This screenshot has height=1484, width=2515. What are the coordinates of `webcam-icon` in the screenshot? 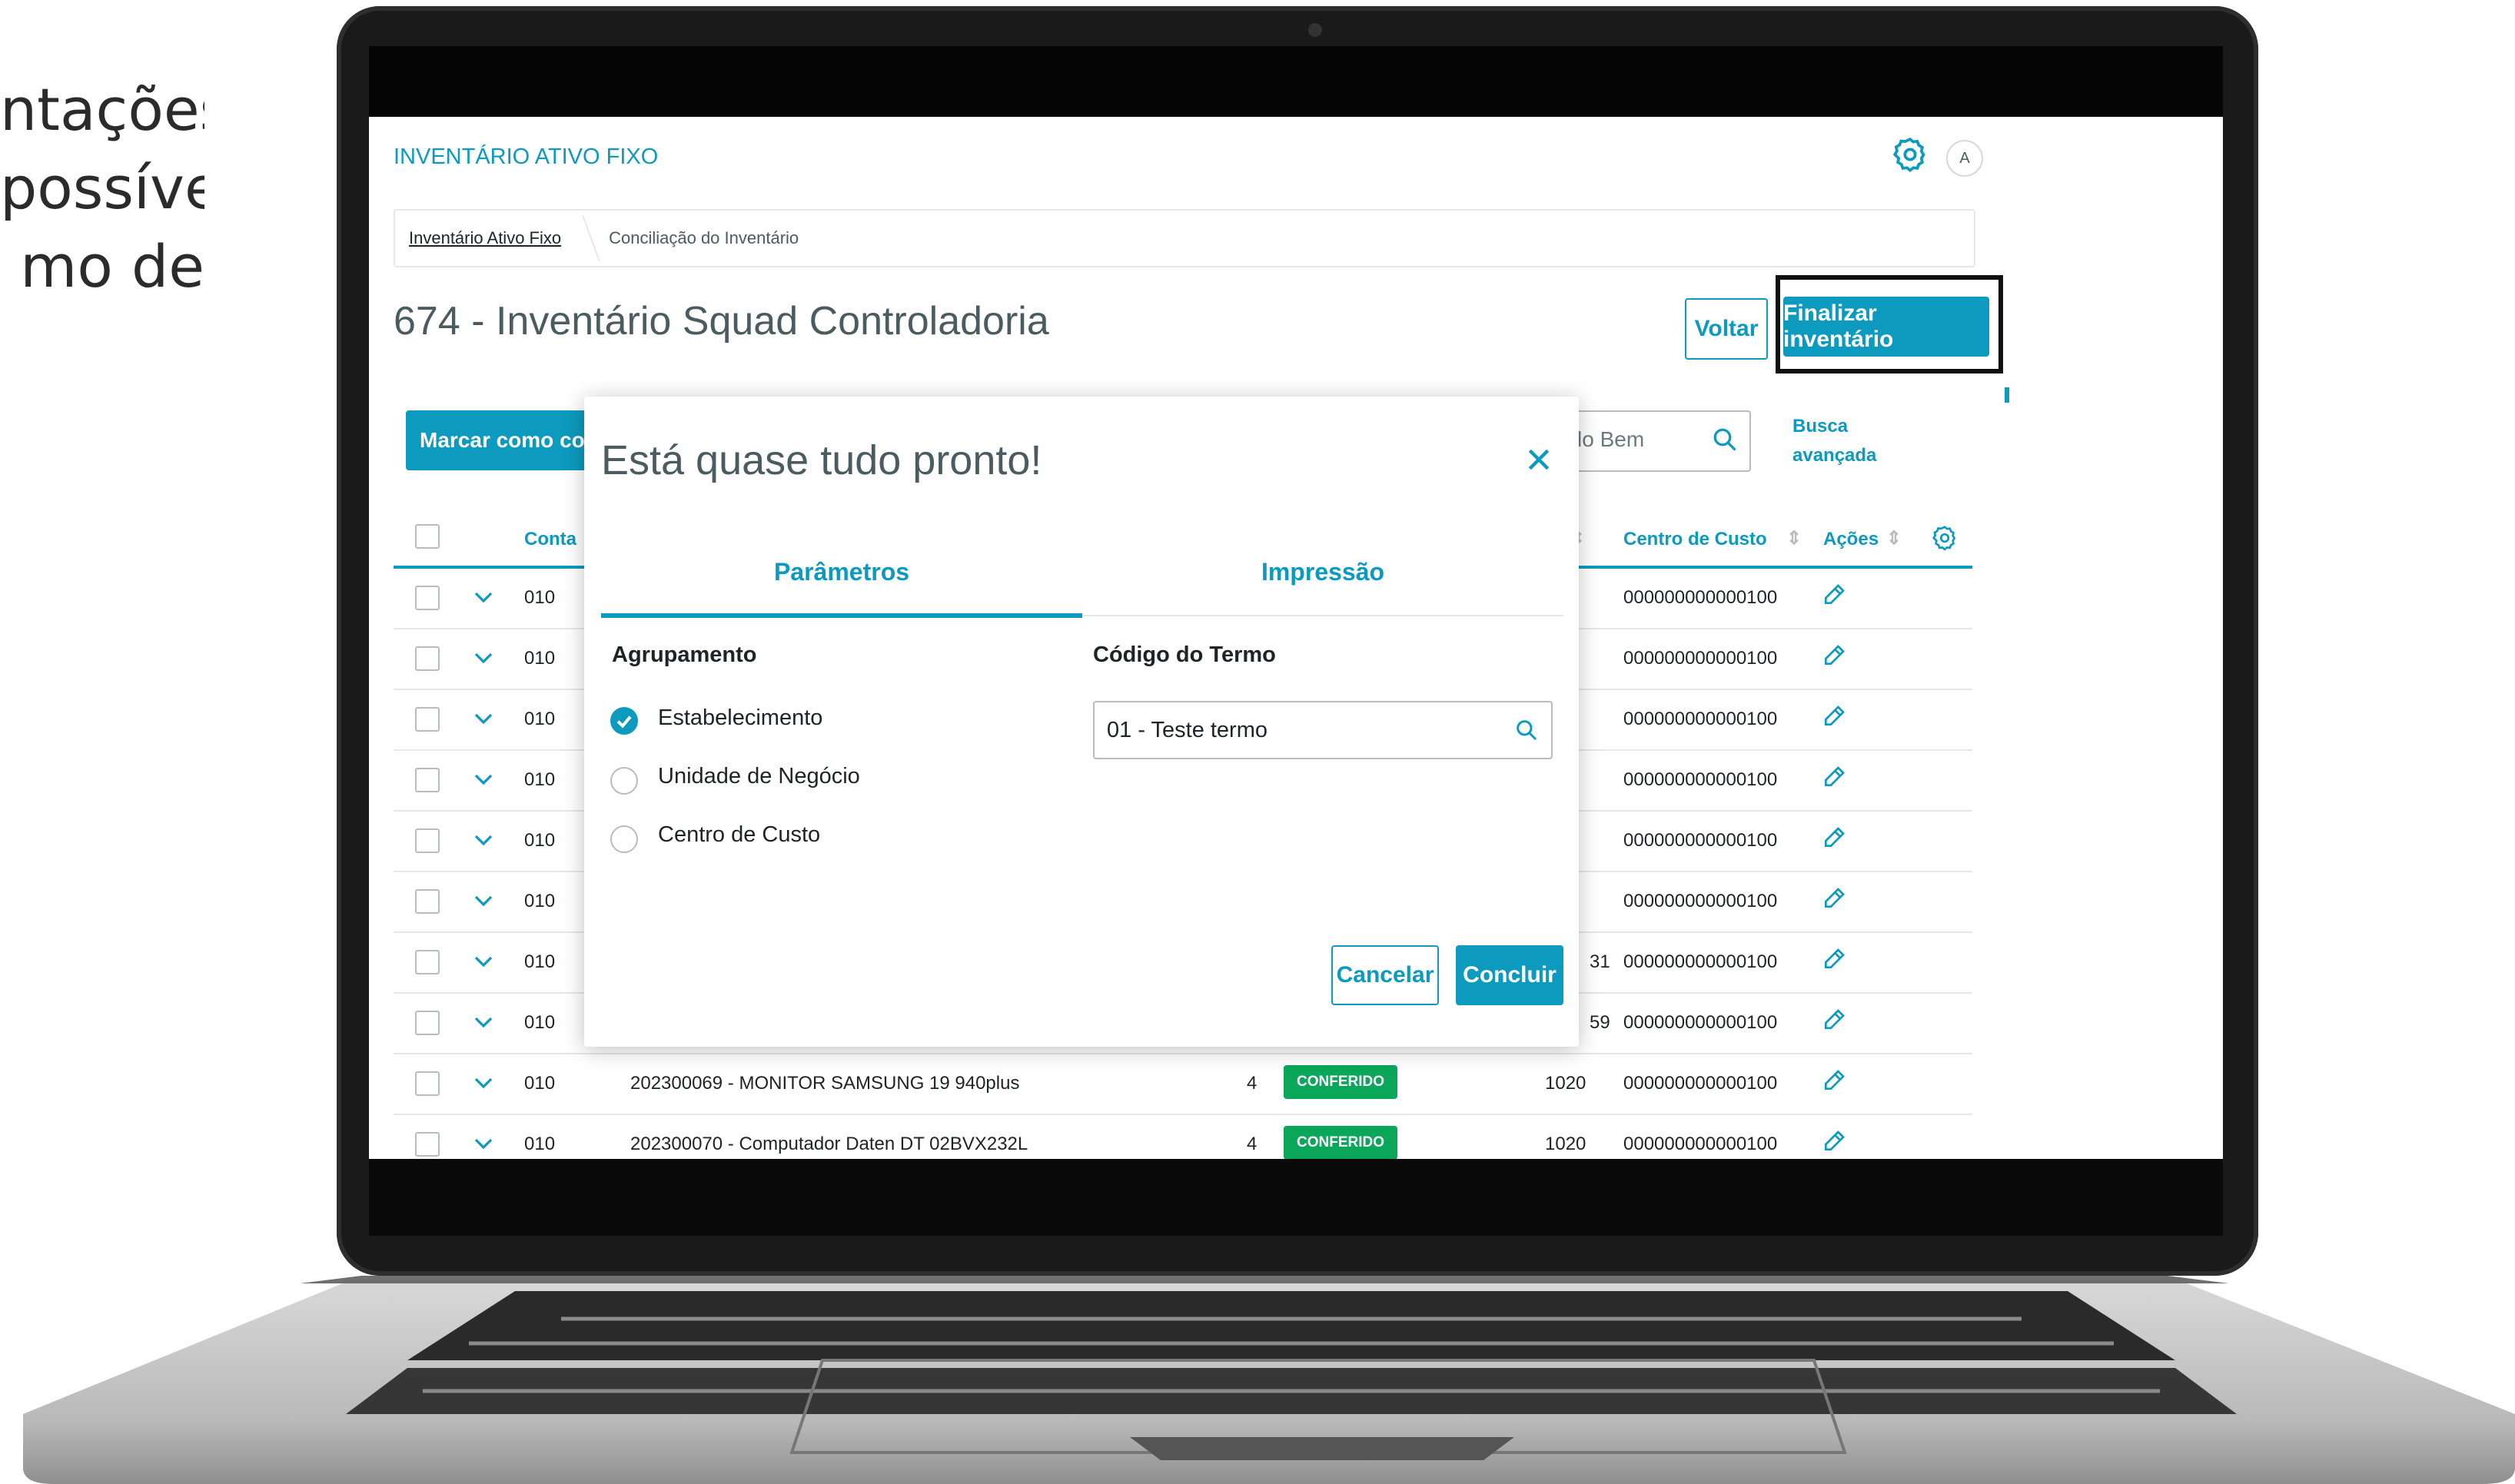 It's located at (1315, 30).